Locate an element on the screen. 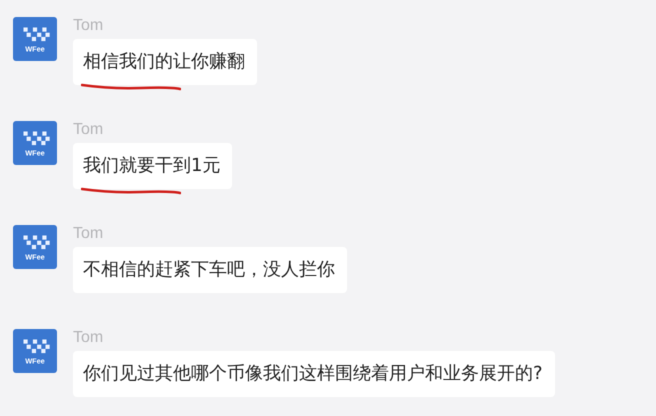  message-bubble: 不相信的赶紧下车吧，没人拦你 is located at coordinates (210, 270).